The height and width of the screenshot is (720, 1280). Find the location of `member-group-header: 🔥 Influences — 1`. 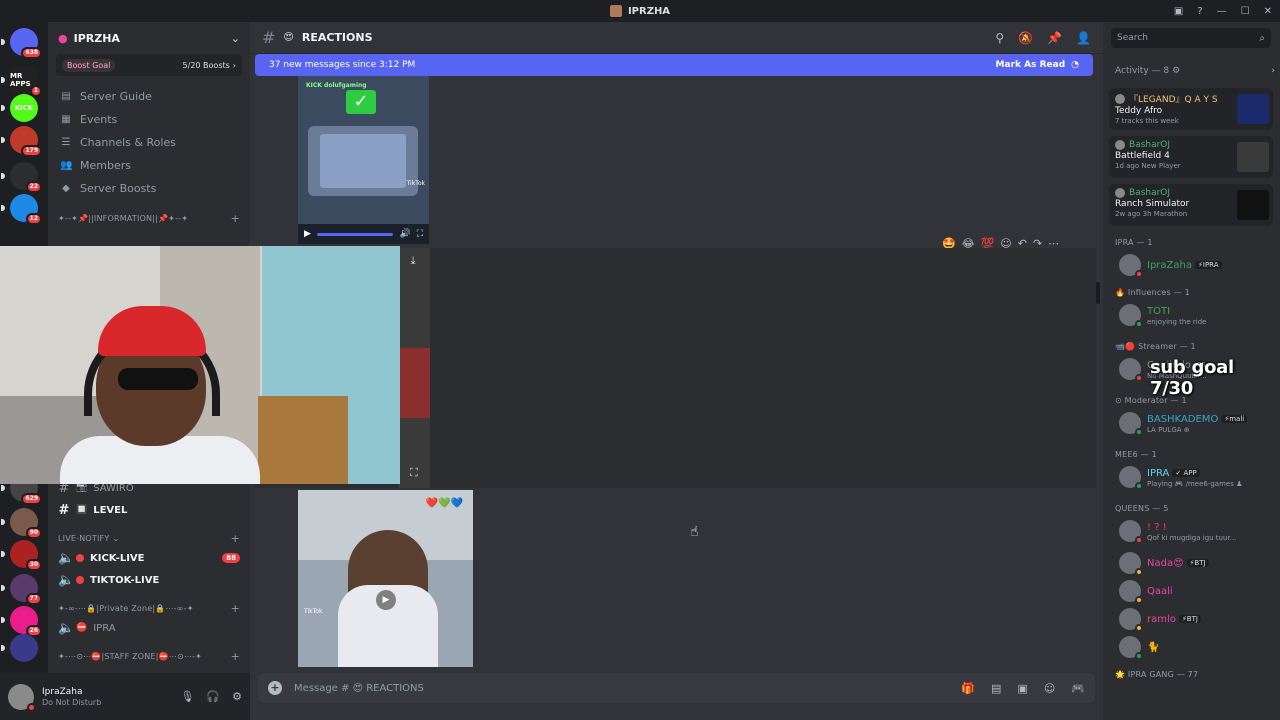

member-group-header: 🔥 Influences — 1 is located at coordinates (1152, 292).